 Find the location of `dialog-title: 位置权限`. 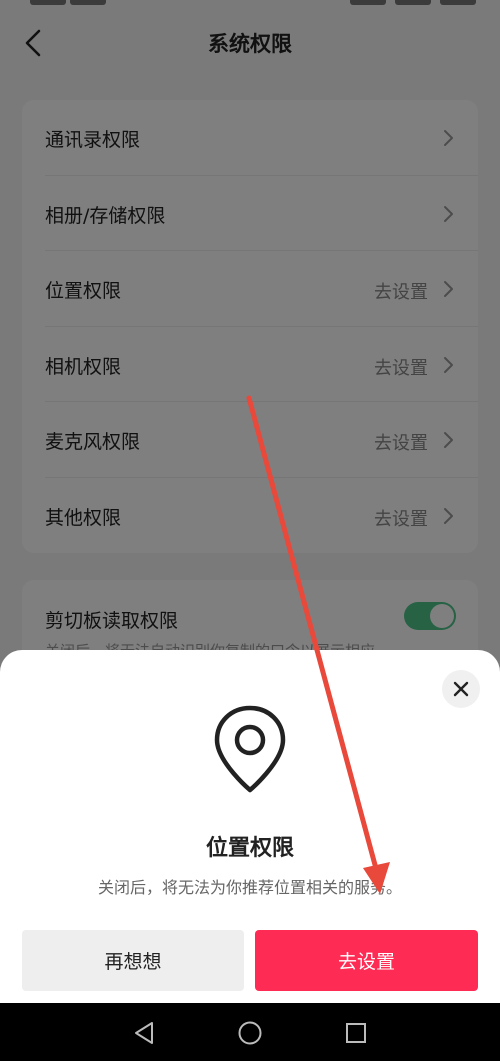

dialog-title: 位置权限 is located at coordinates (249, 848).